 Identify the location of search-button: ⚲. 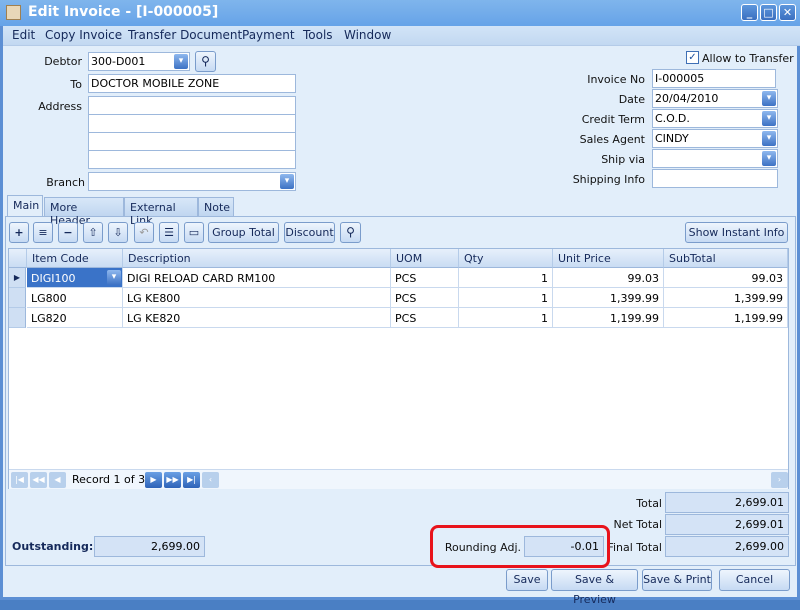
(350, 232).